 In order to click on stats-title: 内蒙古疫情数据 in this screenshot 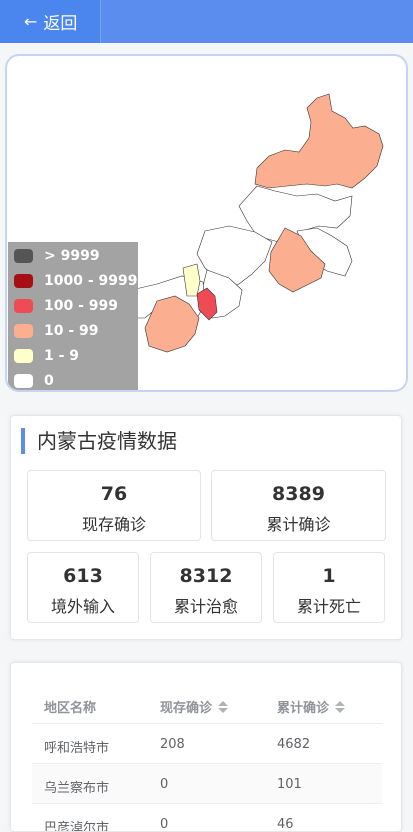, I will do `click(99, 441)`.